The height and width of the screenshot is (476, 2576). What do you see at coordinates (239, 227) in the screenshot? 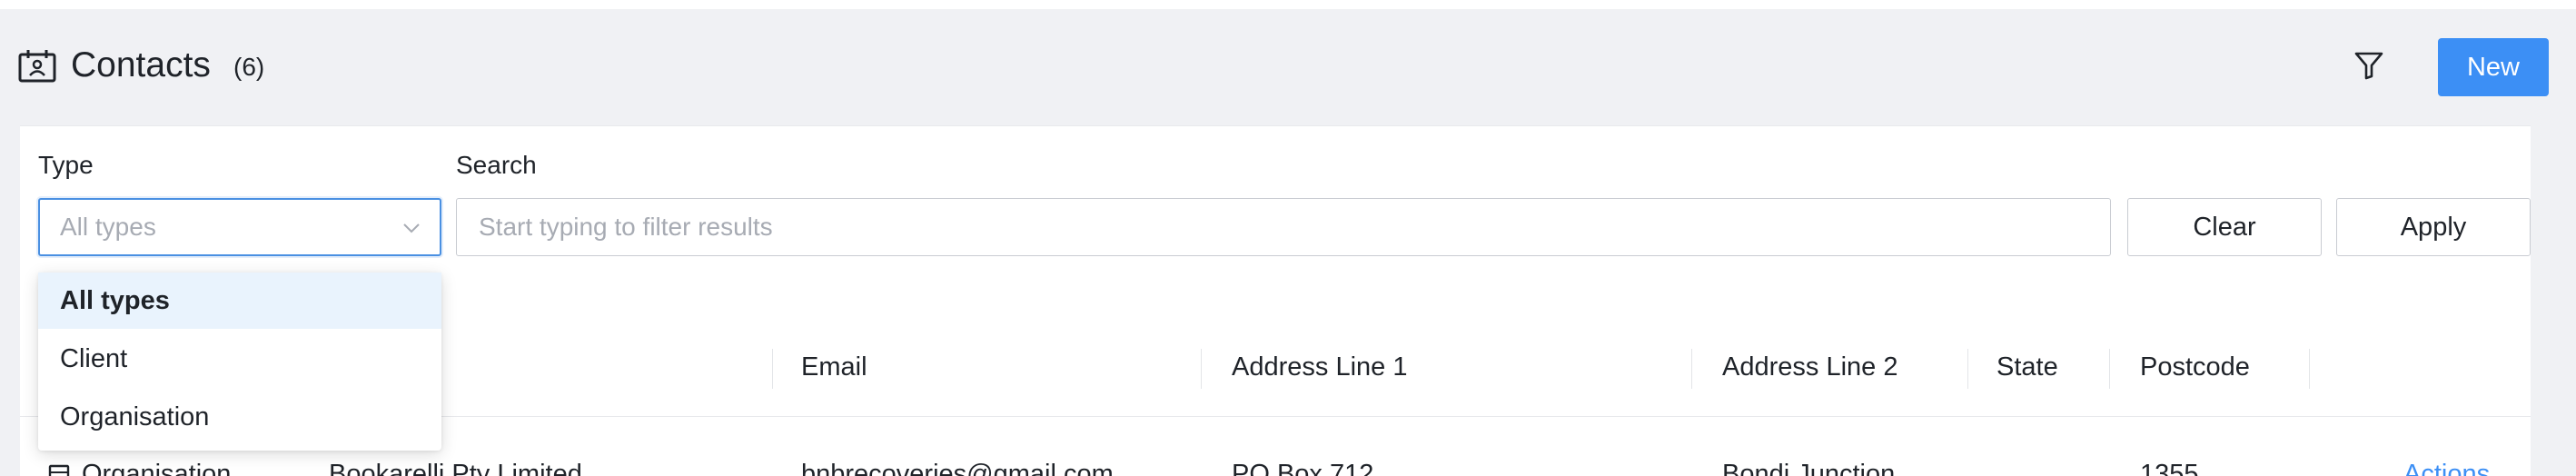
I see `type-select: All types` at bounding box center [239, 227].